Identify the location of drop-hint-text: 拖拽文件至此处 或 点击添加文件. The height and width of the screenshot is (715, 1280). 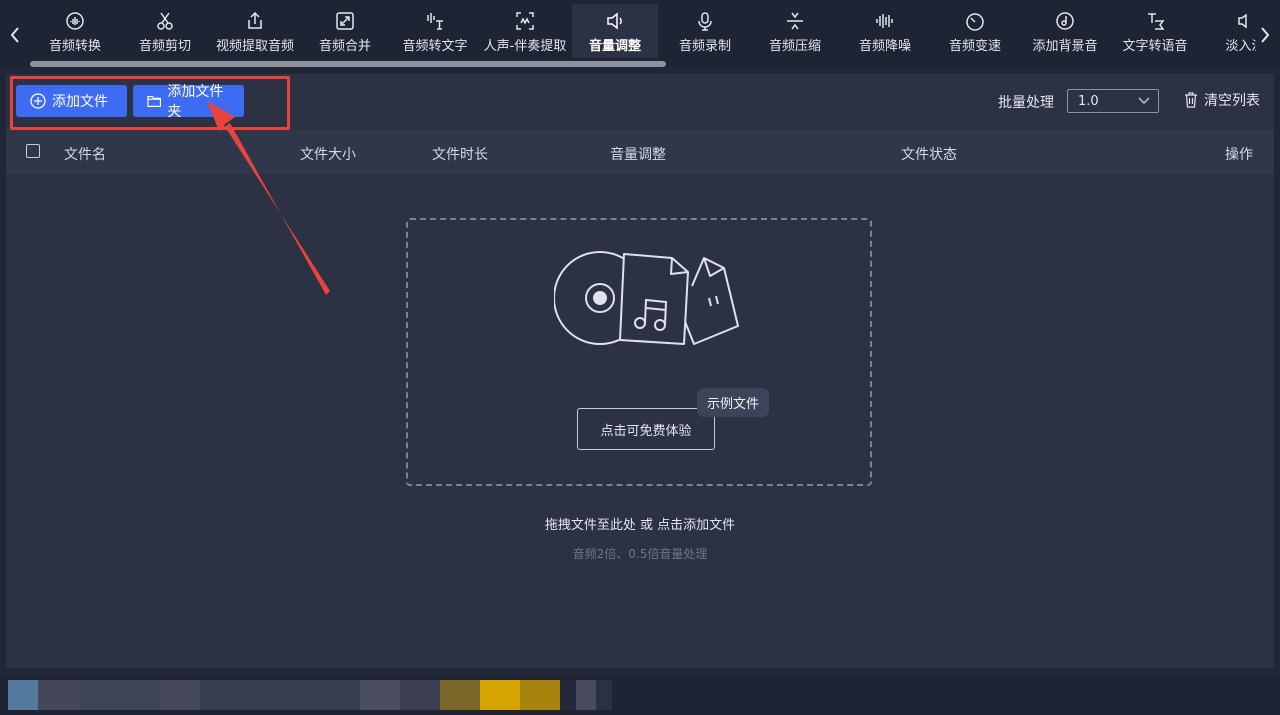
(640, 525).